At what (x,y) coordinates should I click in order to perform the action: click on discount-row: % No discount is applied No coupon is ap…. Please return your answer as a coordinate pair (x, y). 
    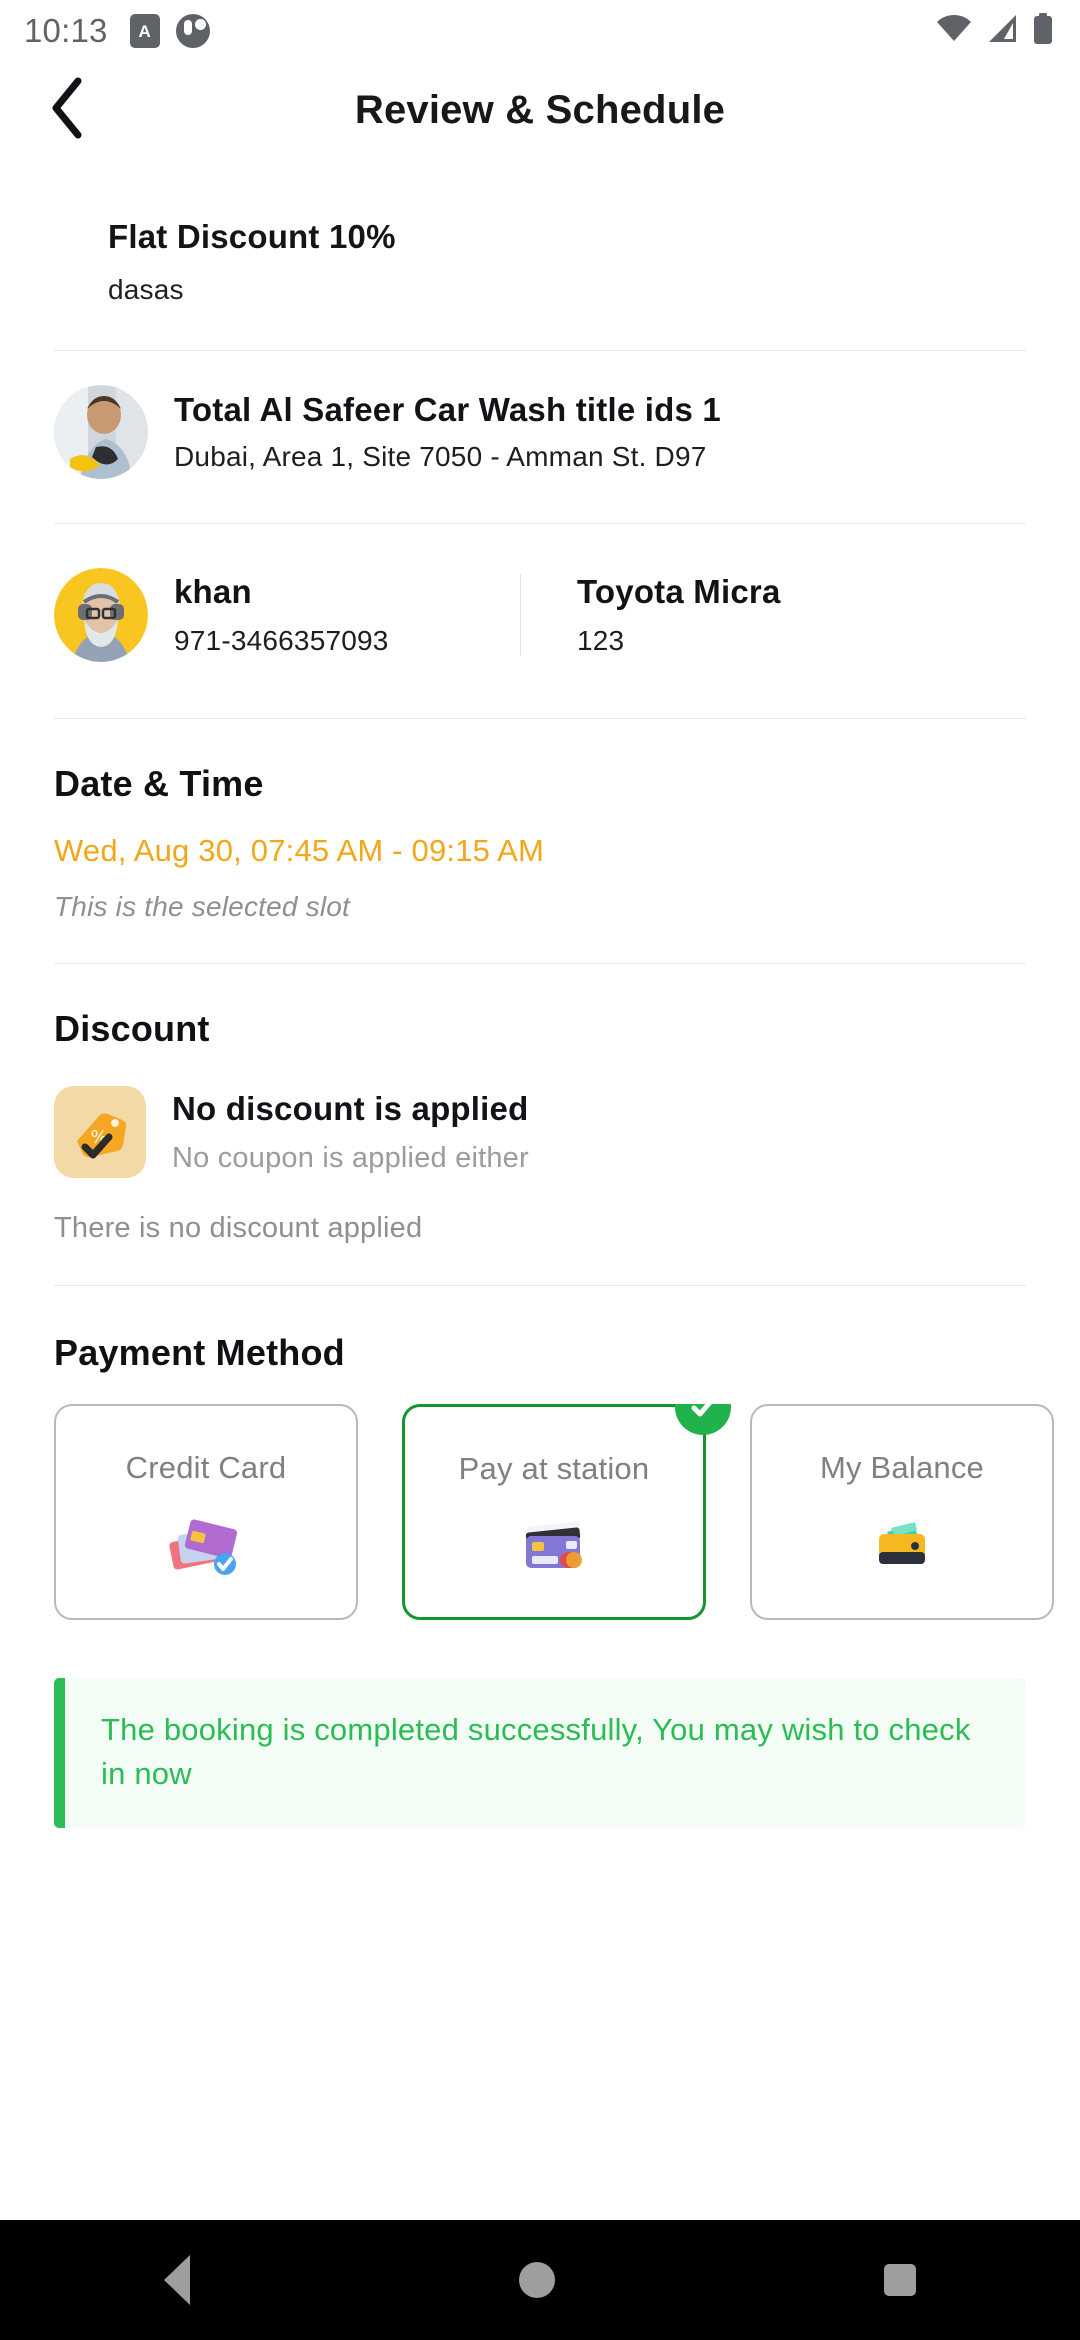
    Looking at the image, I should click on (540, 1132).